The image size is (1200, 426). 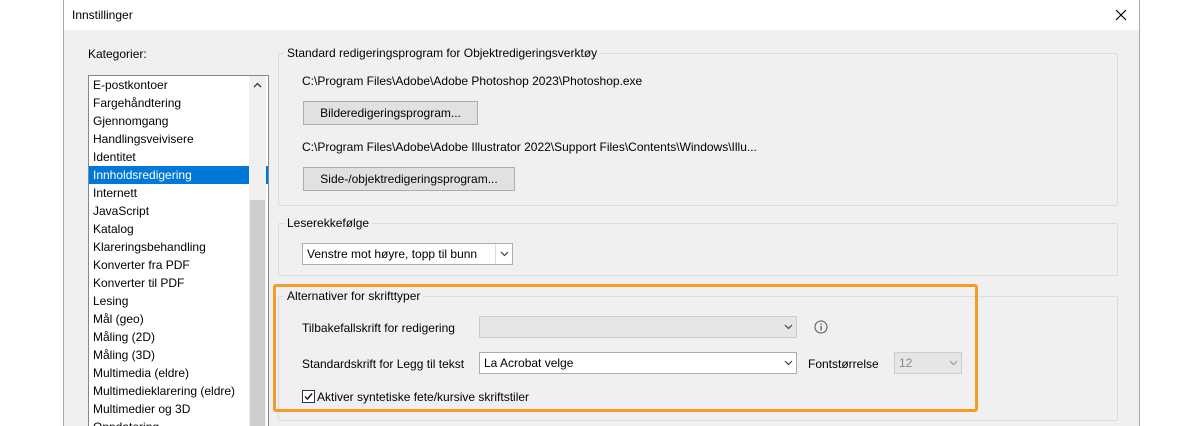 I want to click on category-item: Katalog, so click(x=178, y=229).